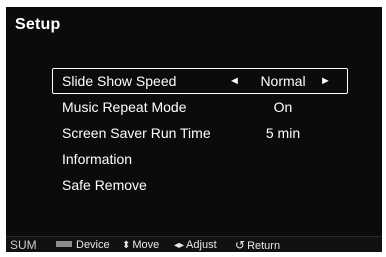  What do you see at coordinates (240, 245) in the screenshot?
I see `return-icon: ↺` at bounding box center [240, 245].